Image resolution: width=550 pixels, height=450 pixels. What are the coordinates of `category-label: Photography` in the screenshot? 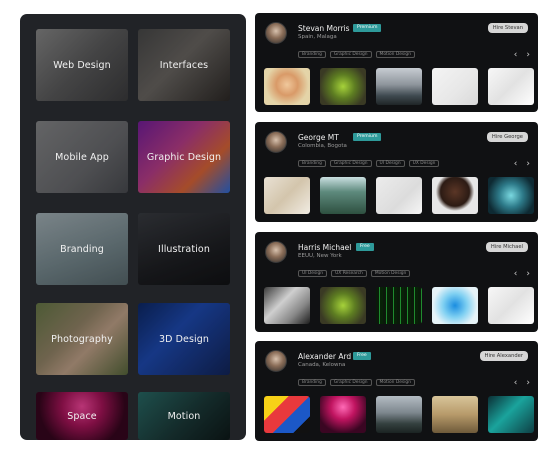 It's located at (82, 339).